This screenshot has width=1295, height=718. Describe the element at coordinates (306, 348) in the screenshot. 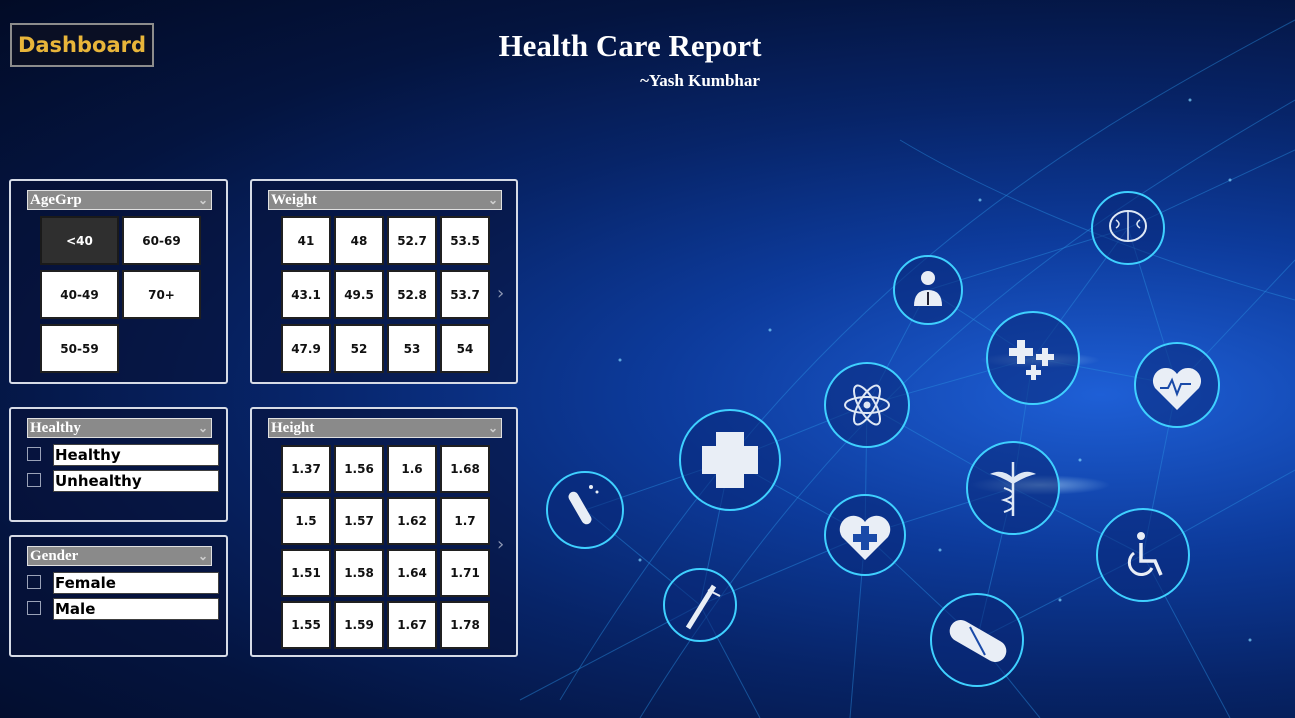

I see `weight-tile: 47.9` at that location.